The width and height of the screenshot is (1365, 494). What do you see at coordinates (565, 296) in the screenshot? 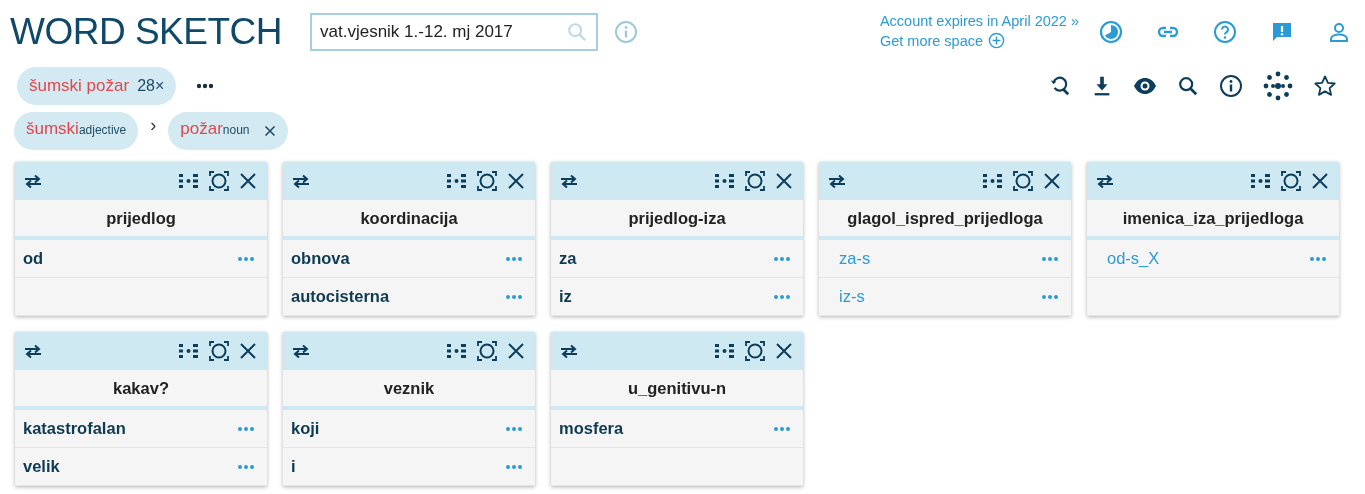
I see `collocation-word: iz` at bounding box center [565, 296].